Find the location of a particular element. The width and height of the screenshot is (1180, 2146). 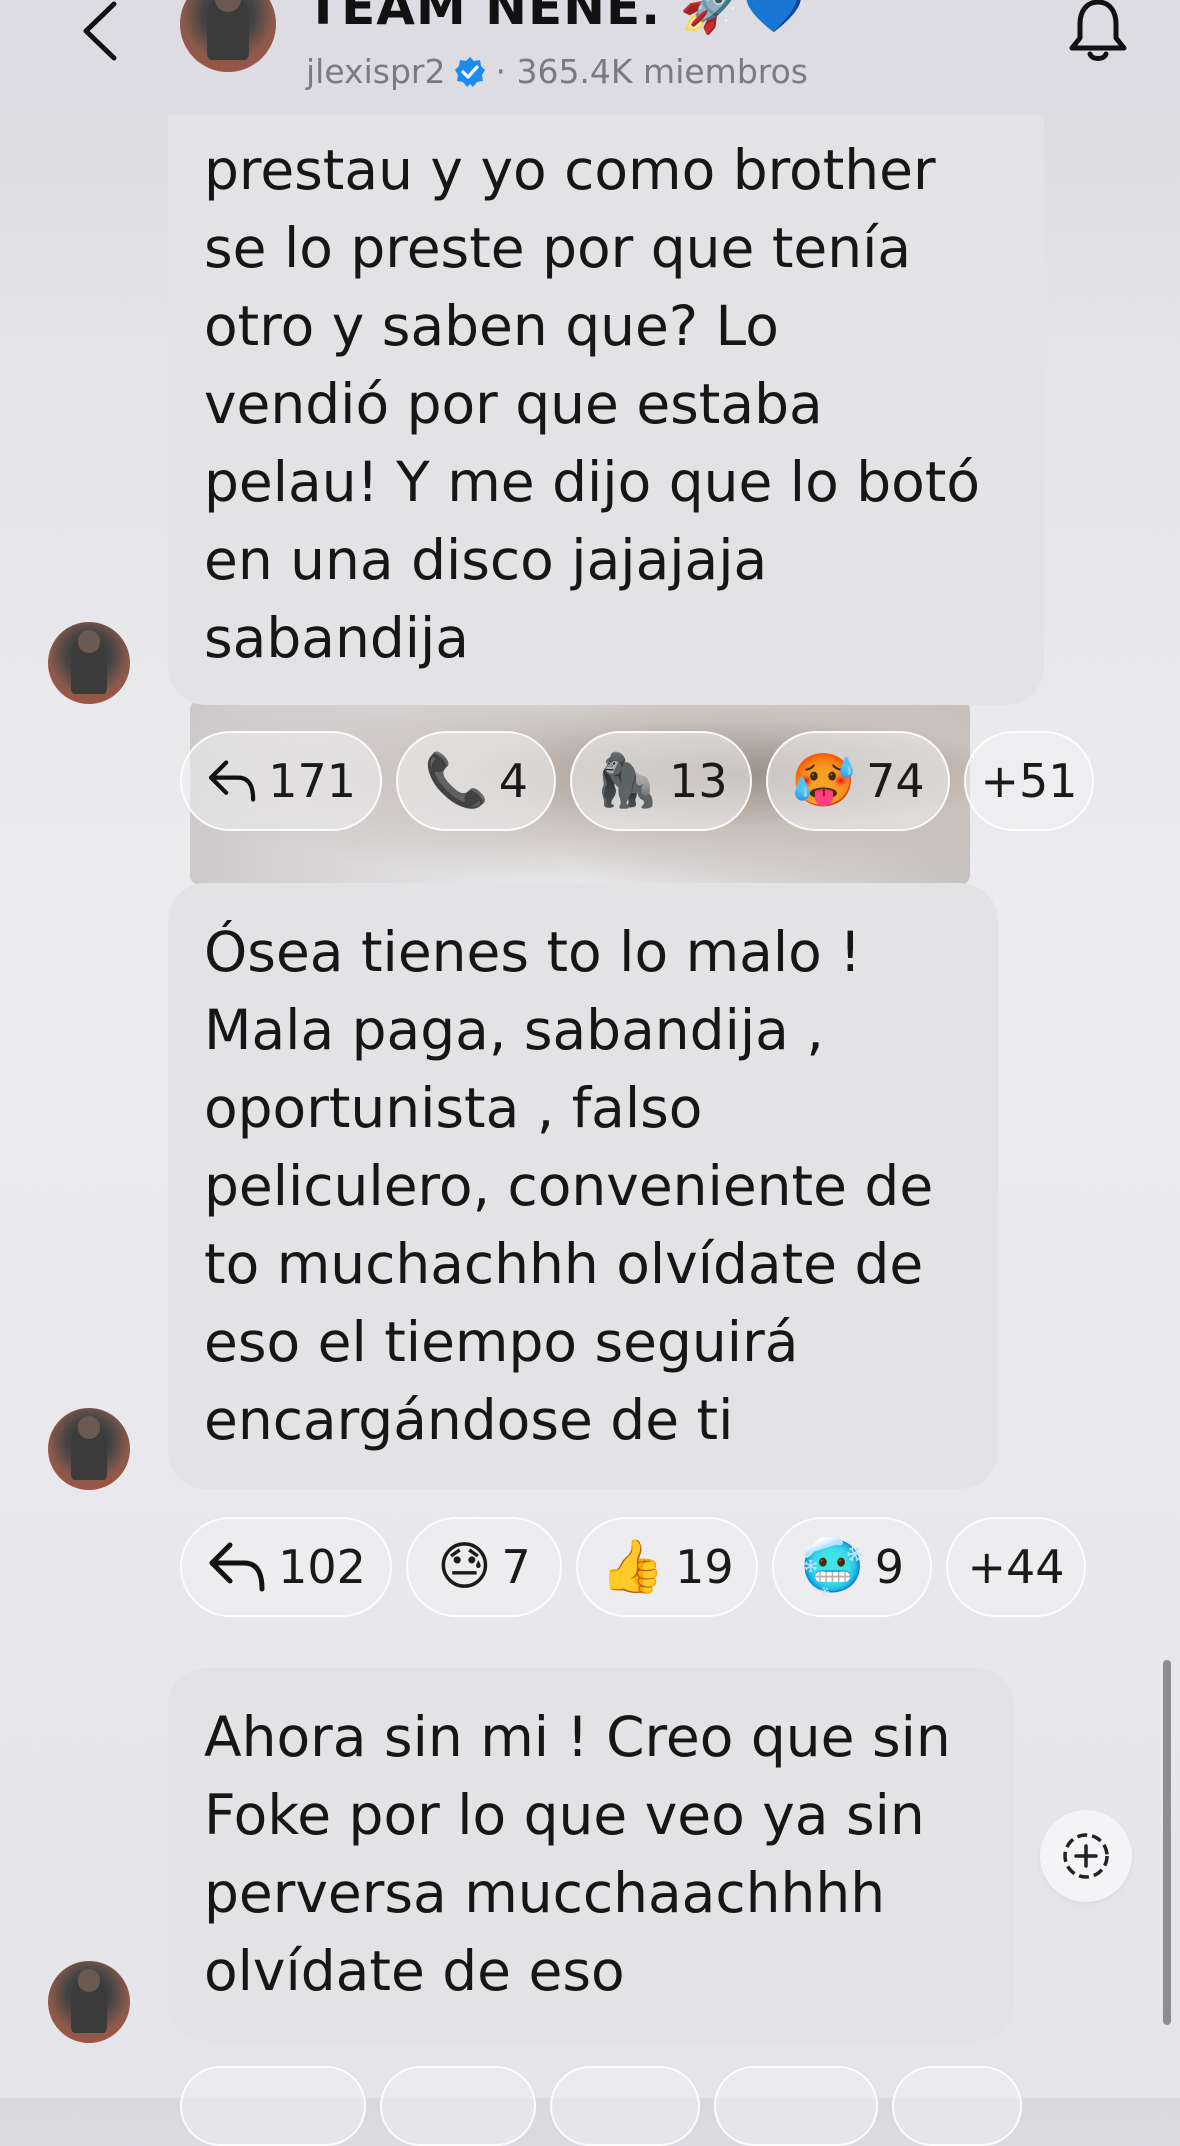

reaction-bar-partial is located at coordinates (601, 2106).